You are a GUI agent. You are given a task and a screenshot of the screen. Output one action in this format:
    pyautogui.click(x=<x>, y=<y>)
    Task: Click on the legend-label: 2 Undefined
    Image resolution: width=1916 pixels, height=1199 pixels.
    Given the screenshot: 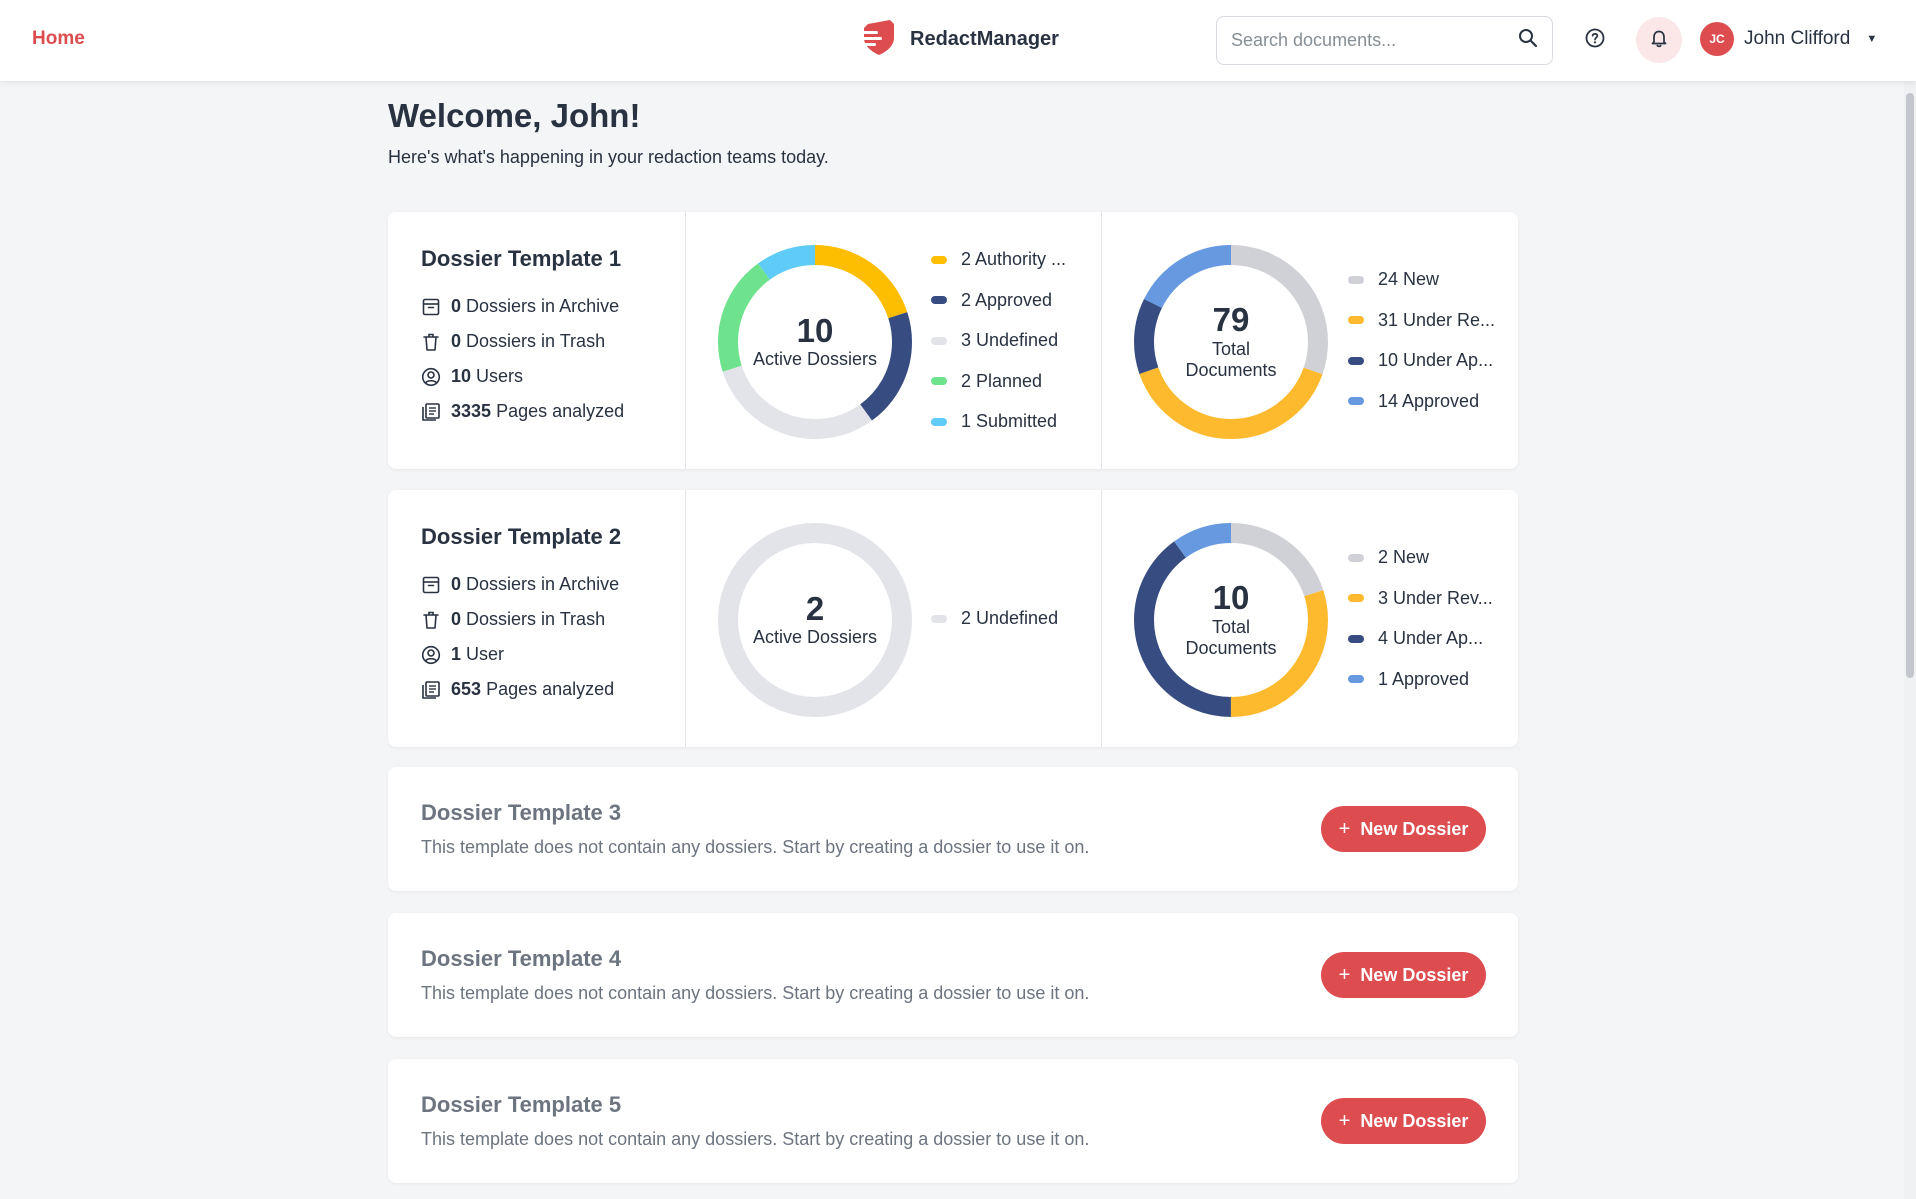 What is the action you would take?
    pyautogui.click(x=1010, y=618)
    